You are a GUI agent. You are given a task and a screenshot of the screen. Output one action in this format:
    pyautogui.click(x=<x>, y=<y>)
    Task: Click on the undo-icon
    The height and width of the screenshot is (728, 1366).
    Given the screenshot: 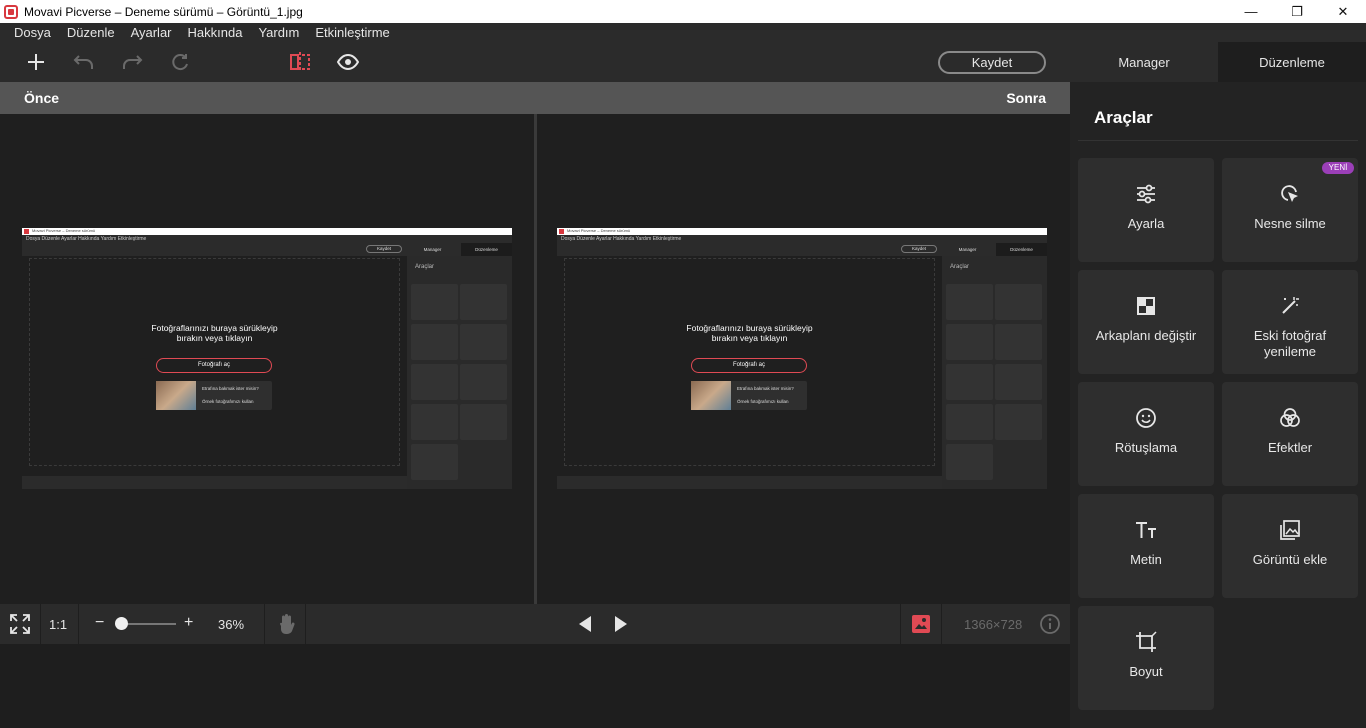 What is the action you would take?
    pyautogui.click(x=84, y=62)
    